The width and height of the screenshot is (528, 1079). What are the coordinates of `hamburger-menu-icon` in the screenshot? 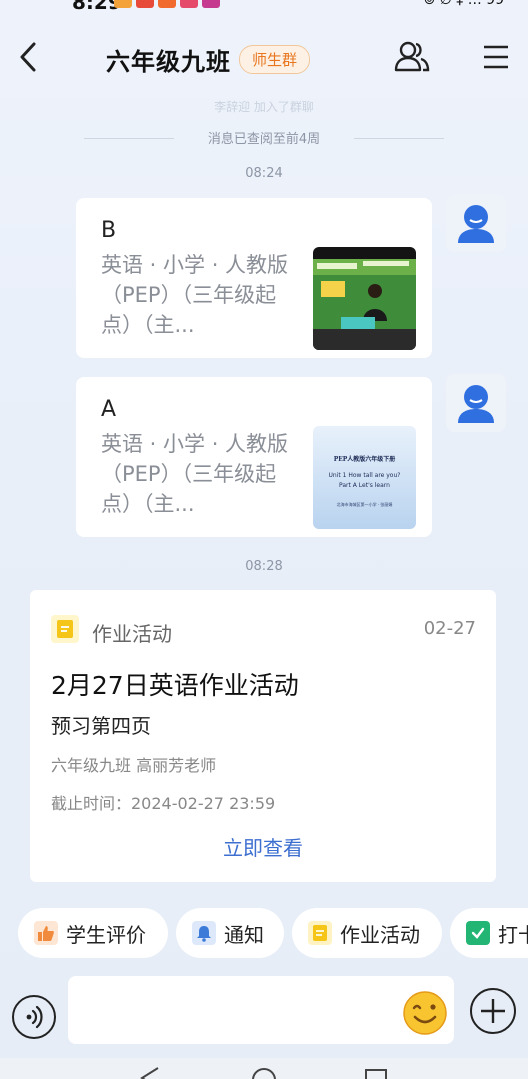 It's located at (496, 57).